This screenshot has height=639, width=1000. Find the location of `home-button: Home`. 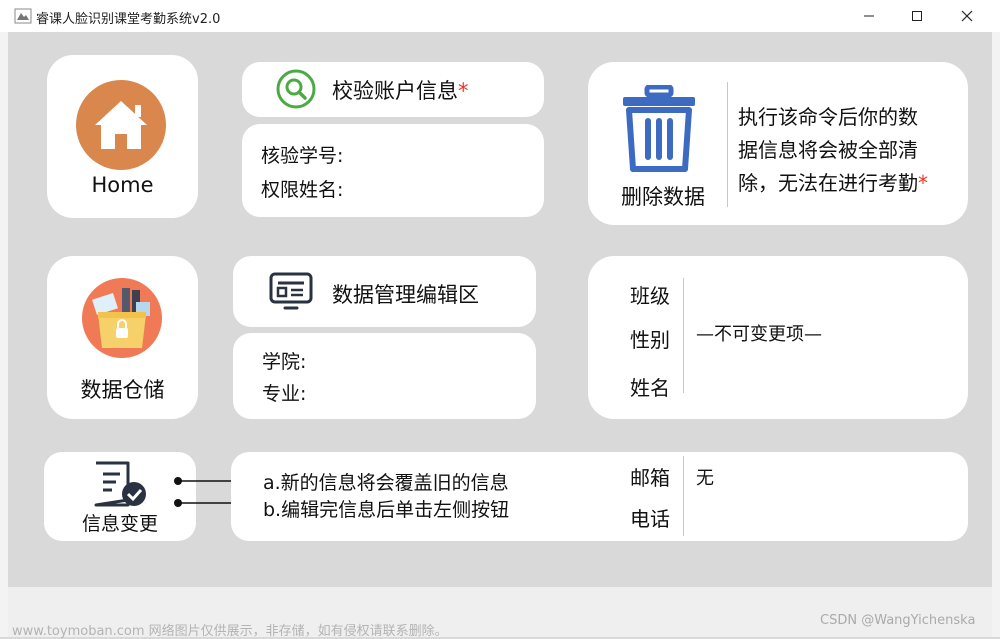

home-button: Home is located at coordinates (122, 136).